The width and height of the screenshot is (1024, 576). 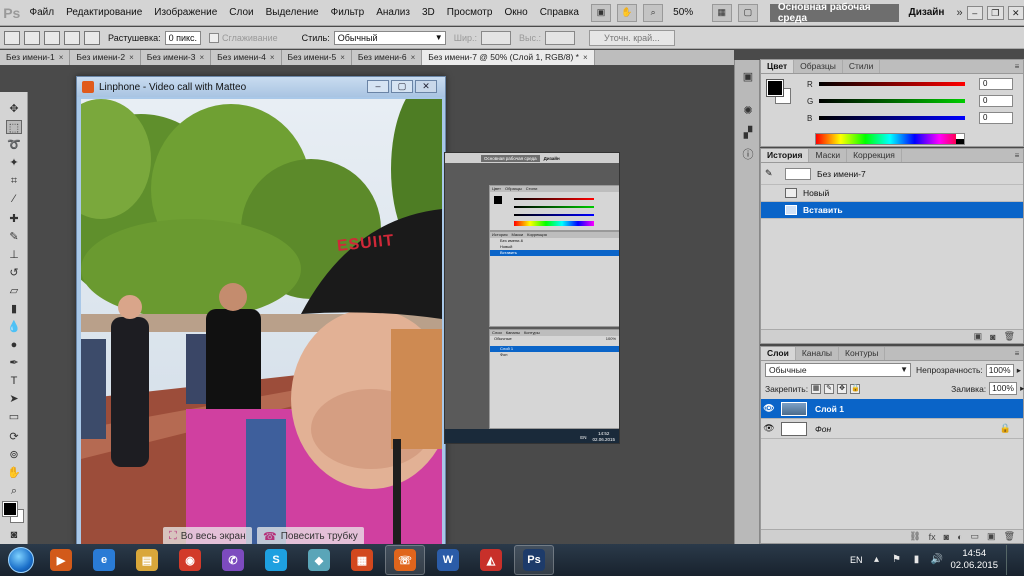 What do you see at coordinates (927, 12) in the screenshot?
I see `workspace-design-button: Дизайн` at bounding box center [927, 12].